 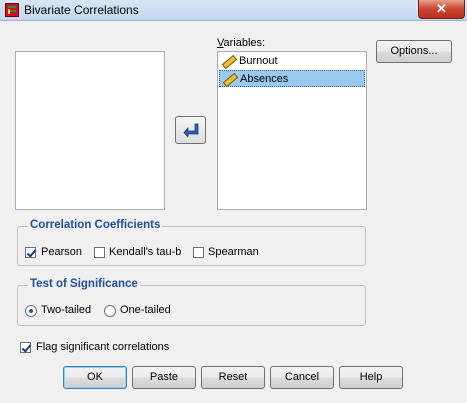 I want to click on paste-button: Paste, so click(x=164, y=377).